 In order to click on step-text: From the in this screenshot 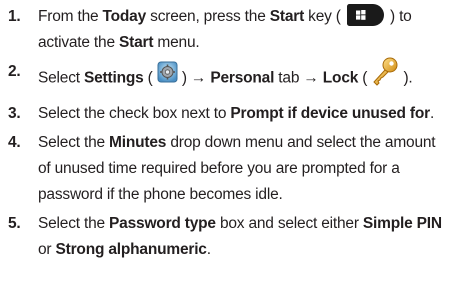, I will do `click(70, 16)`.